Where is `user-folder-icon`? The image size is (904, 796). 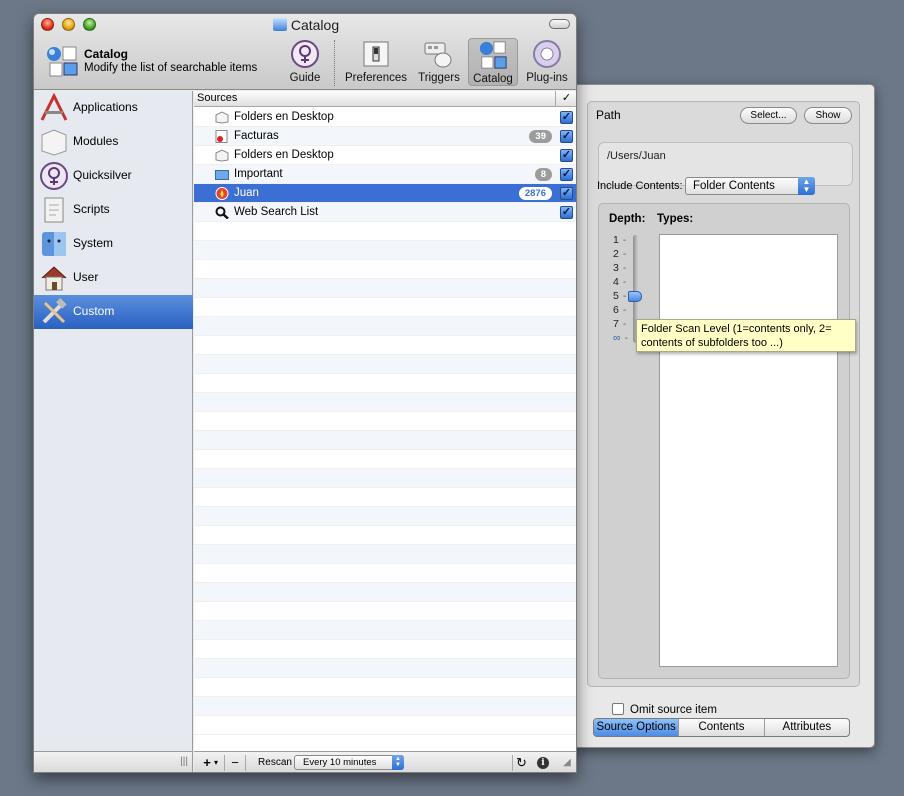
user-folder-icon is located at coordinates (222, 193).